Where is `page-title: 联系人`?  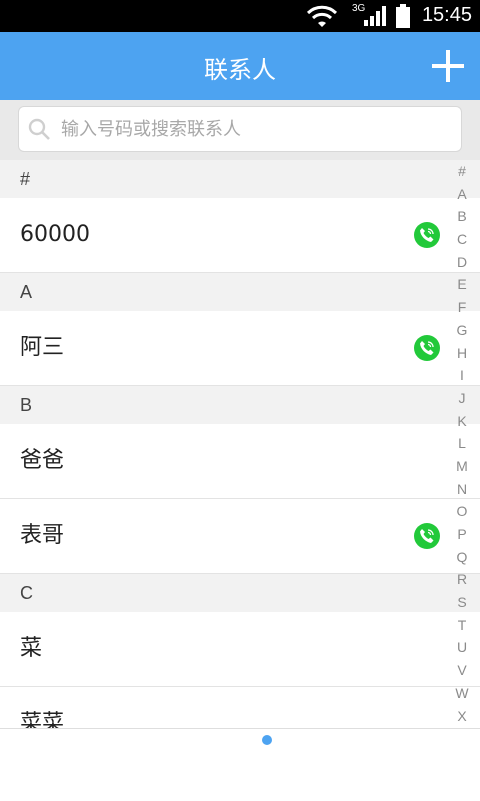
page-title: 联系人 is located at coordinates (240, 70).